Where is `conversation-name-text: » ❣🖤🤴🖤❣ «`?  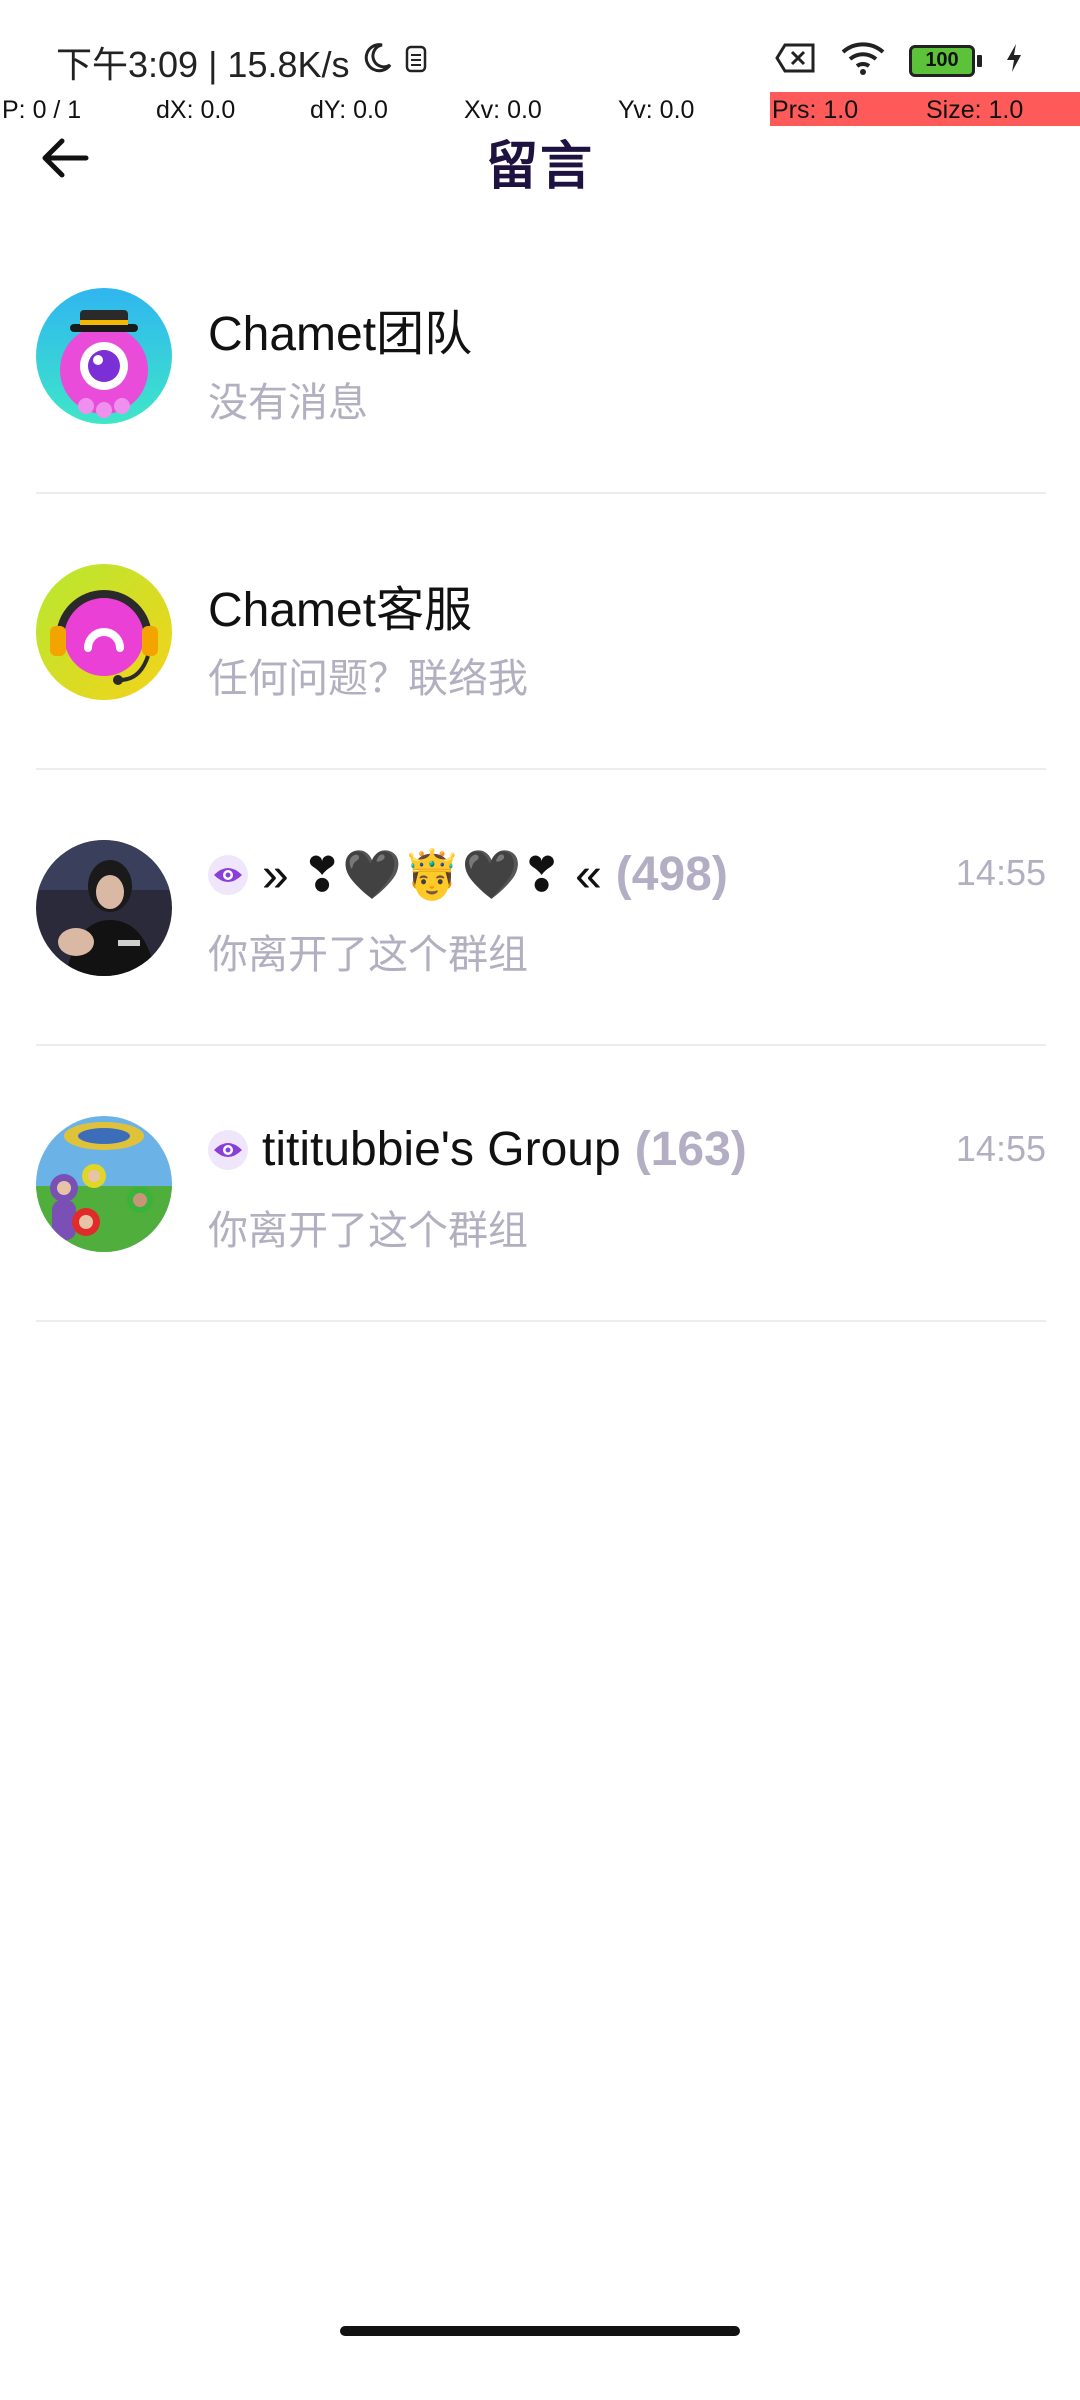
conversation-name-text: » ❣🖤🤴🖤❣ « is located at coordinates (432, 875).